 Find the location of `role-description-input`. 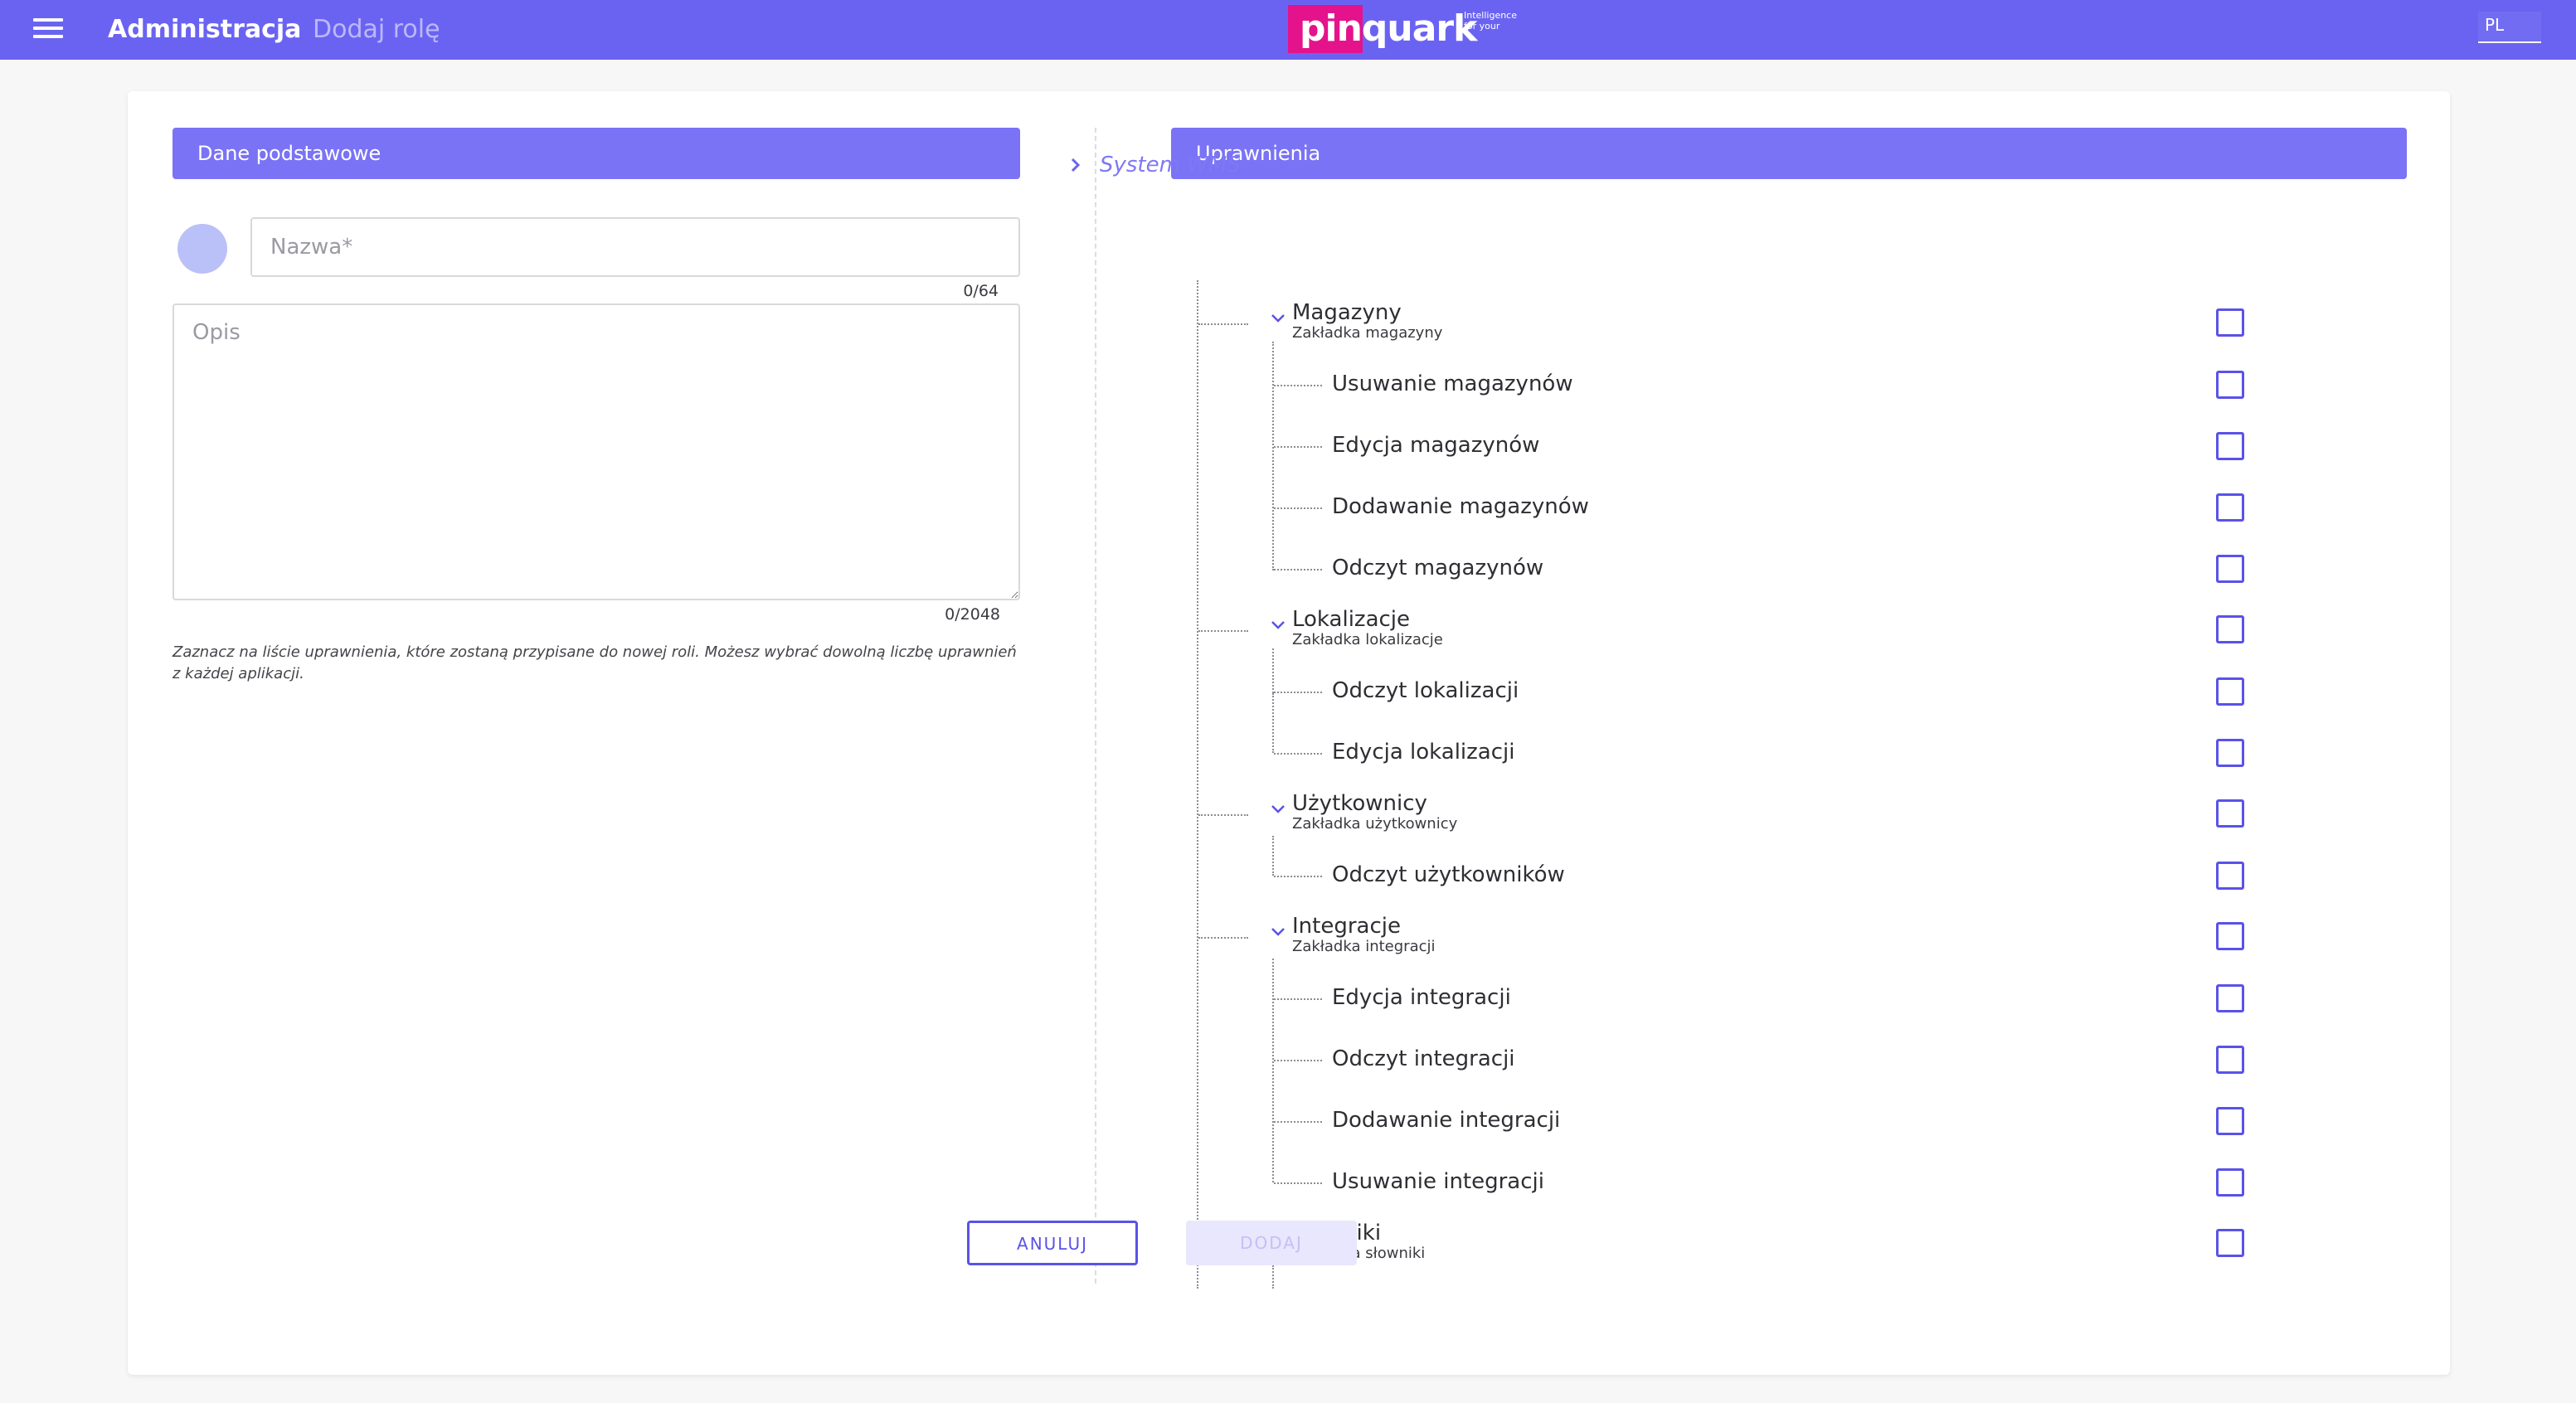

role-description-input is located at coordinates (597, 451).